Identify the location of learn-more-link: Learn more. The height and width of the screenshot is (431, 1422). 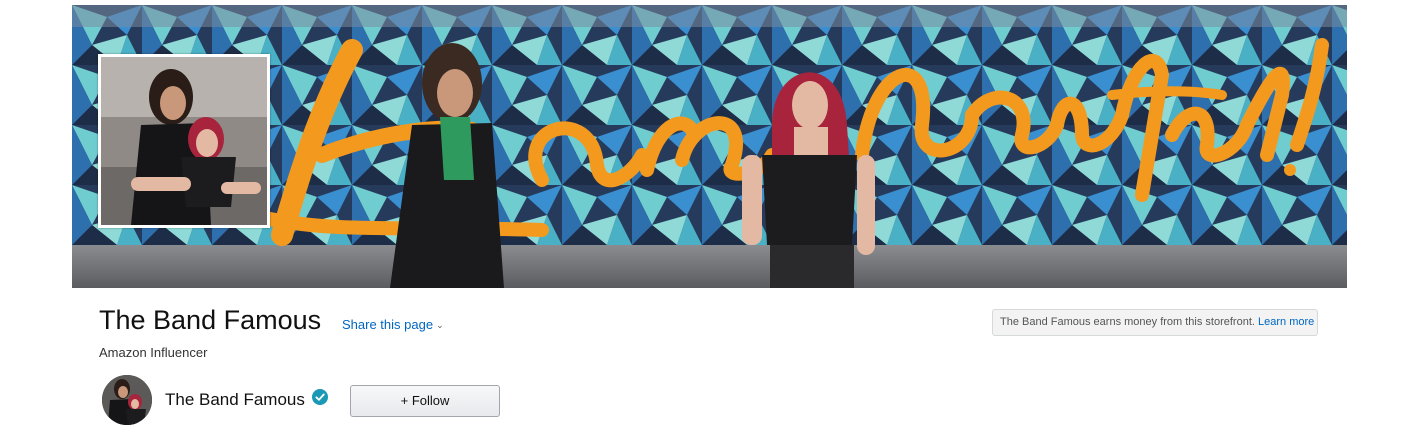
(1286, 322).